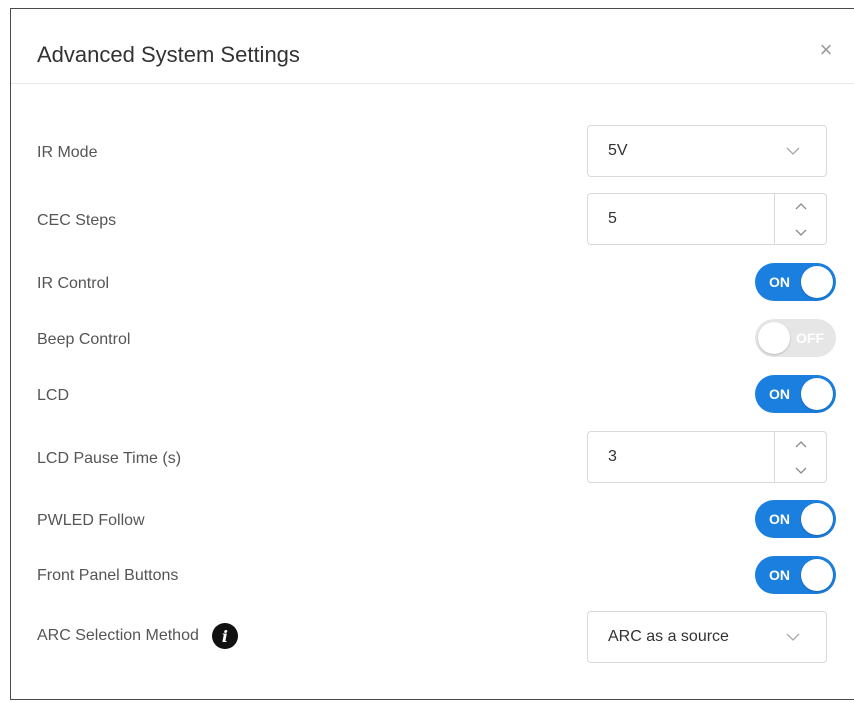  What do you see at coordinates (795, 394) in the screenshot?
I see `lcd-toggle: ON` at bounding box center [795, 394].